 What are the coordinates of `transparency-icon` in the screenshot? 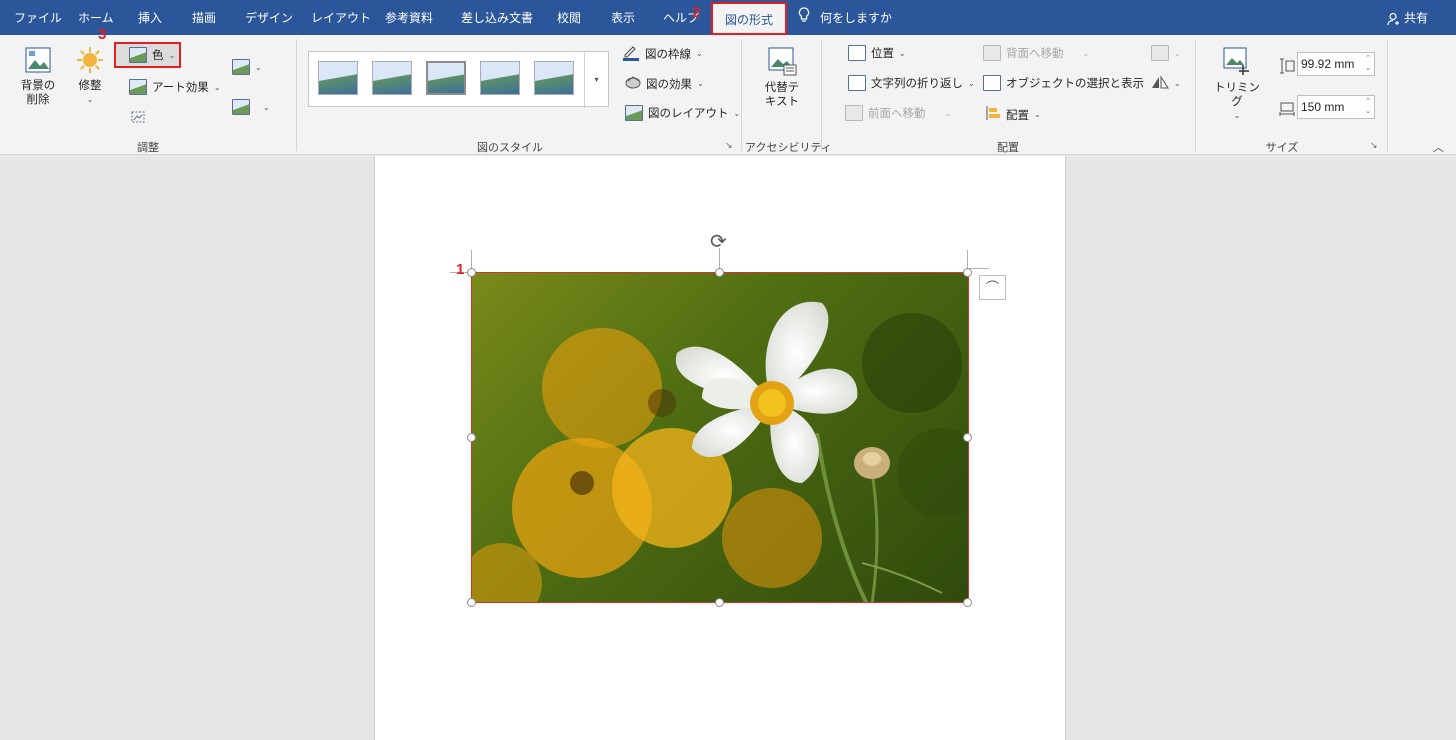 It's located at (138, 118).